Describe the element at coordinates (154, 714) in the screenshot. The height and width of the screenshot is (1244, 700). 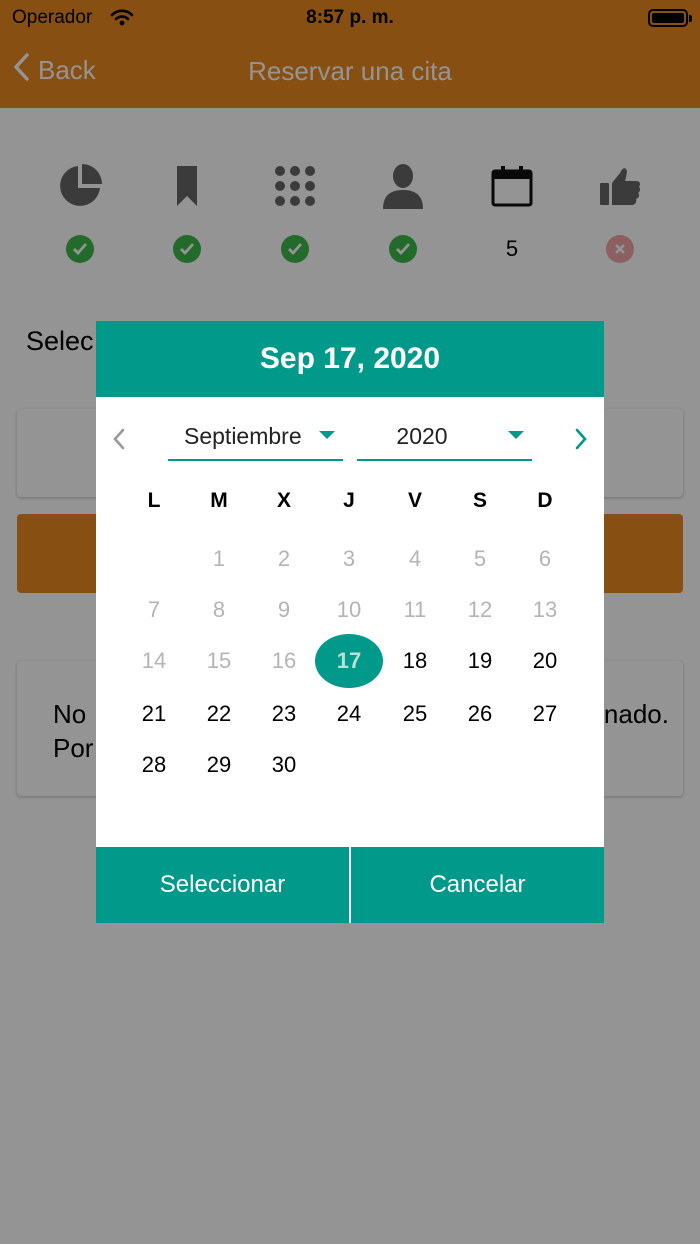
I see `calendar-day: 21` at that location.